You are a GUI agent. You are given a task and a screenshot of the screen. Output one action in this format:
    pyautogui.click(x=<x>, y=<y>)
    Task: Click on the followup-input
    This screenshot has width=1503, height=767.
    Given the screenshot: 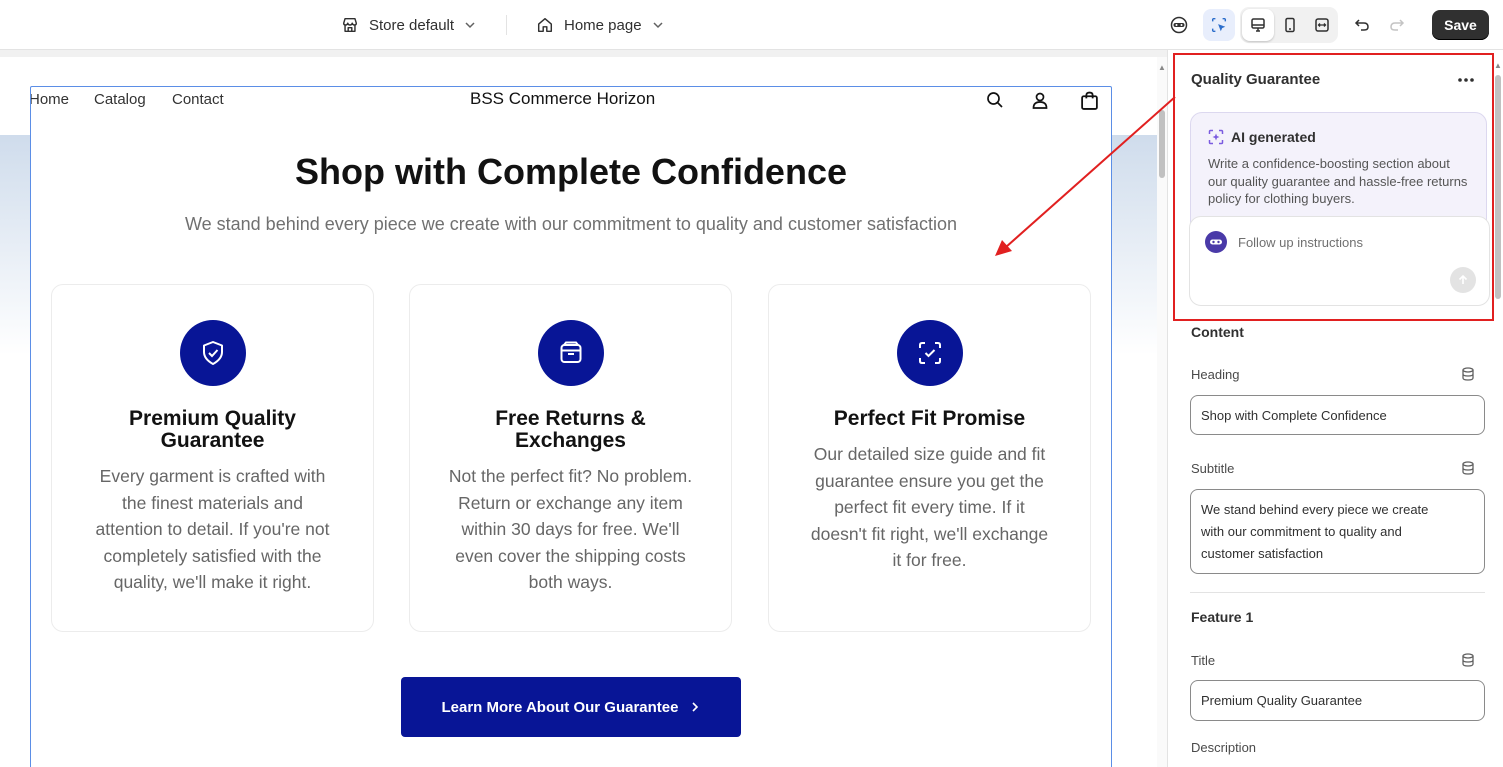 What is the action you would take?
    pyautogui.click(x=1348, y=242)
    